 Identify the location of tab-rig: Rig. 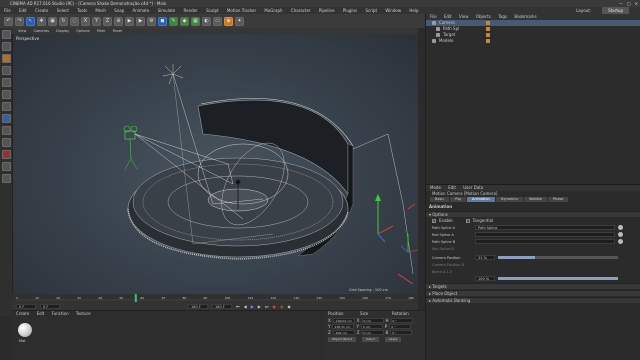
(458, 199).